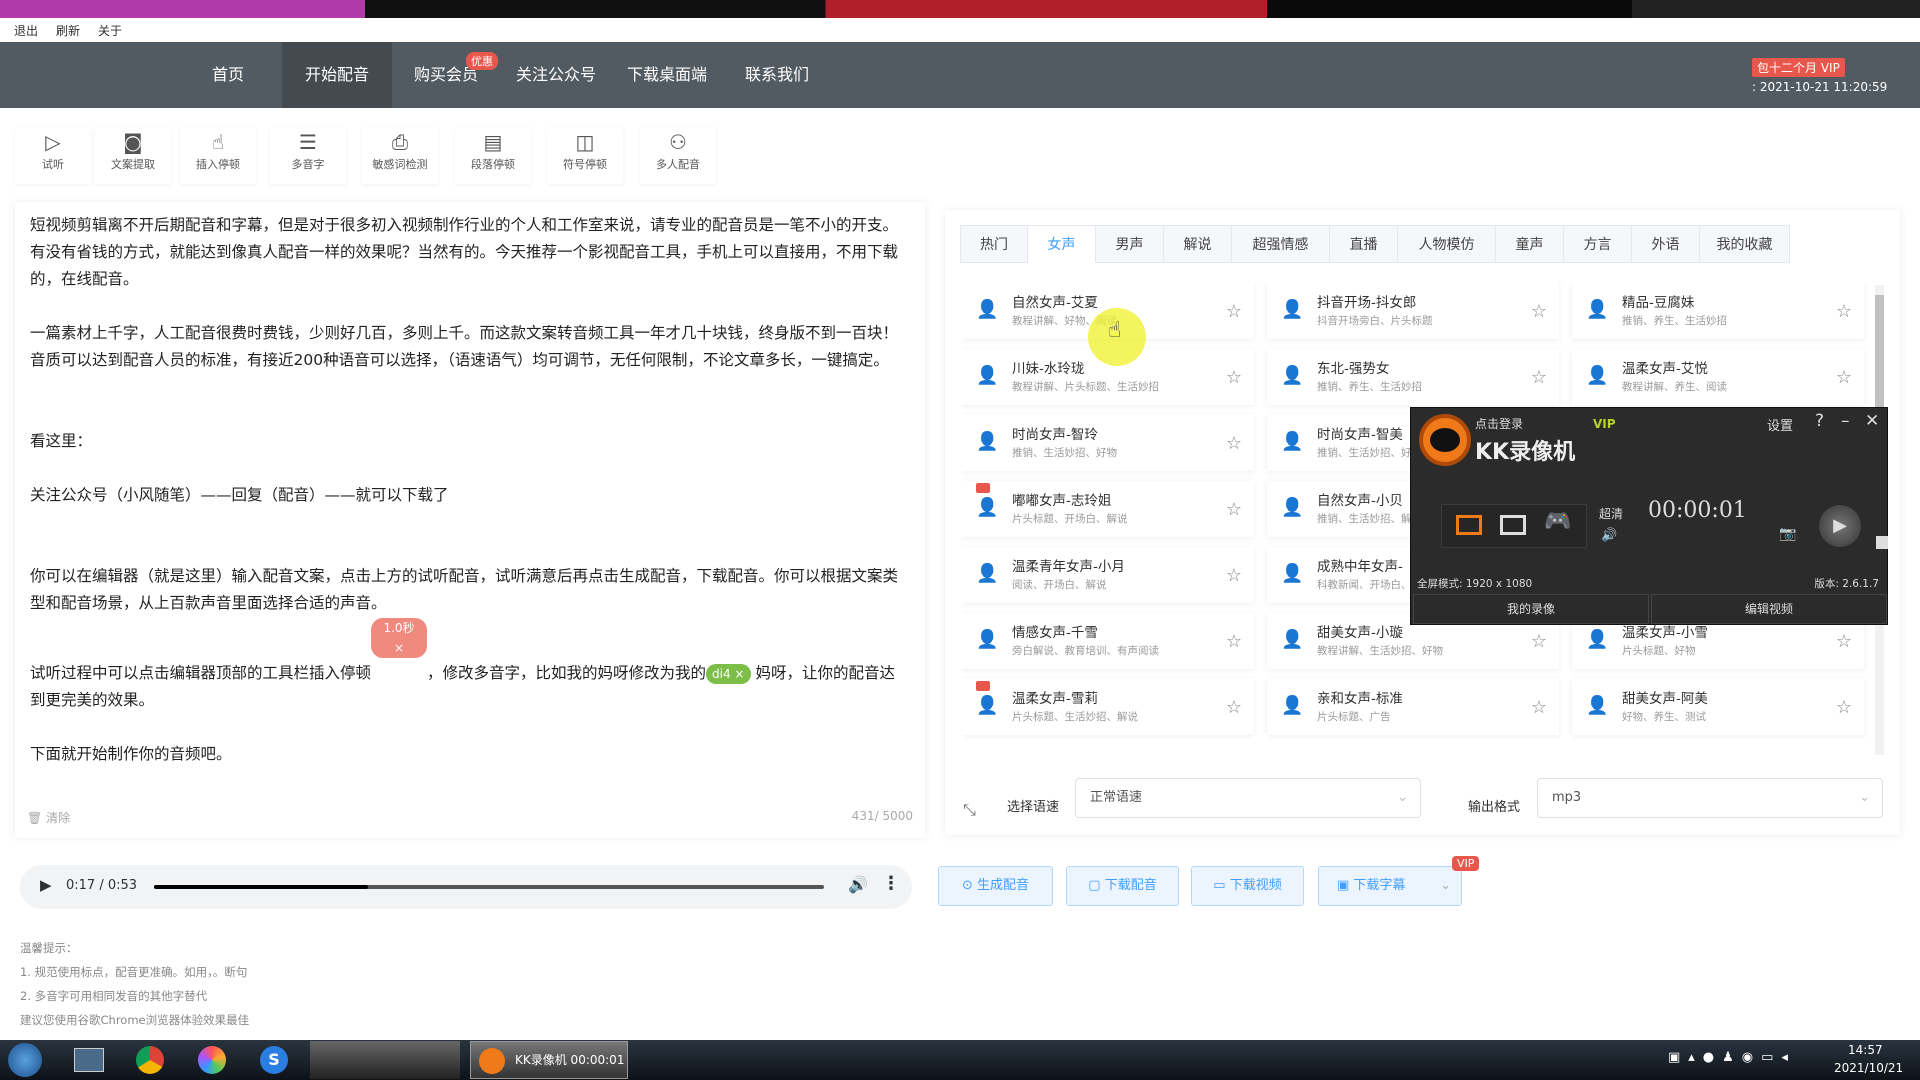 The image size is (1920, 1080). I want to click on voice-card: 👤 情感女声-千雪 旁白解说、教育培训、有声阅读 ☆, so click(1108, 641).